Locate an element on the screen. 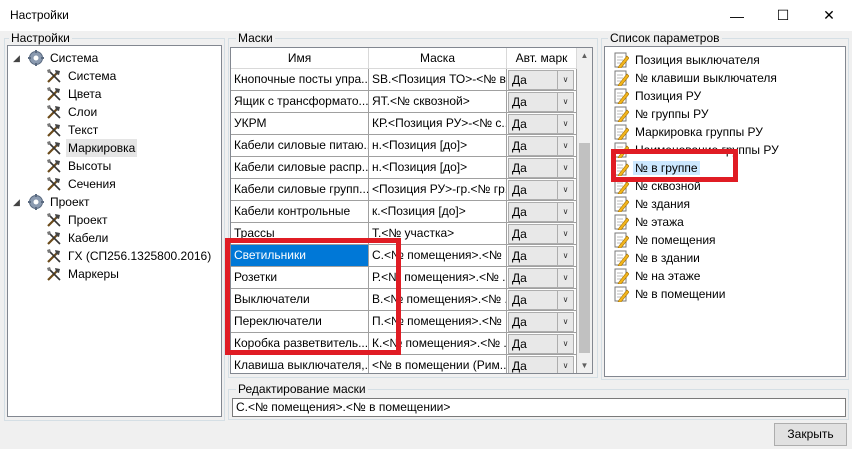 The width and height of the screenshot is (852, 449). mask-value-cell: ЯТ.<№ сквозной> is located at coordinates (438, 102).